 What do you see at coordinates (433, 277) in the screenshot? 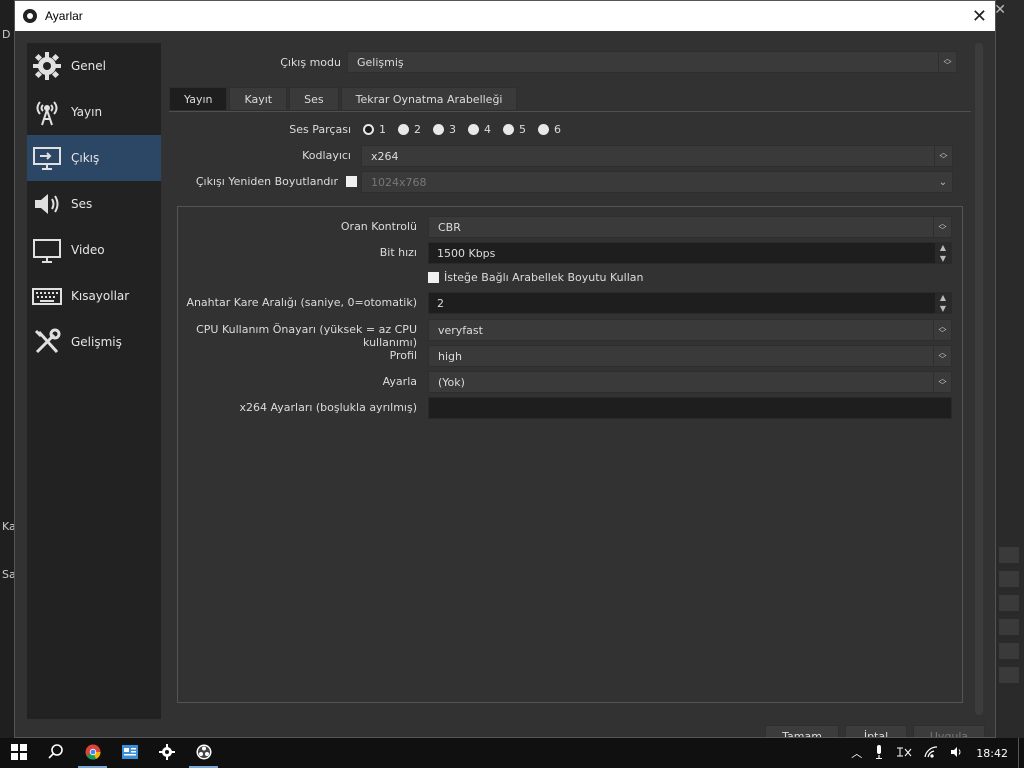
I see `custom-buffer-checkbox` at bounding box center [433, 277].